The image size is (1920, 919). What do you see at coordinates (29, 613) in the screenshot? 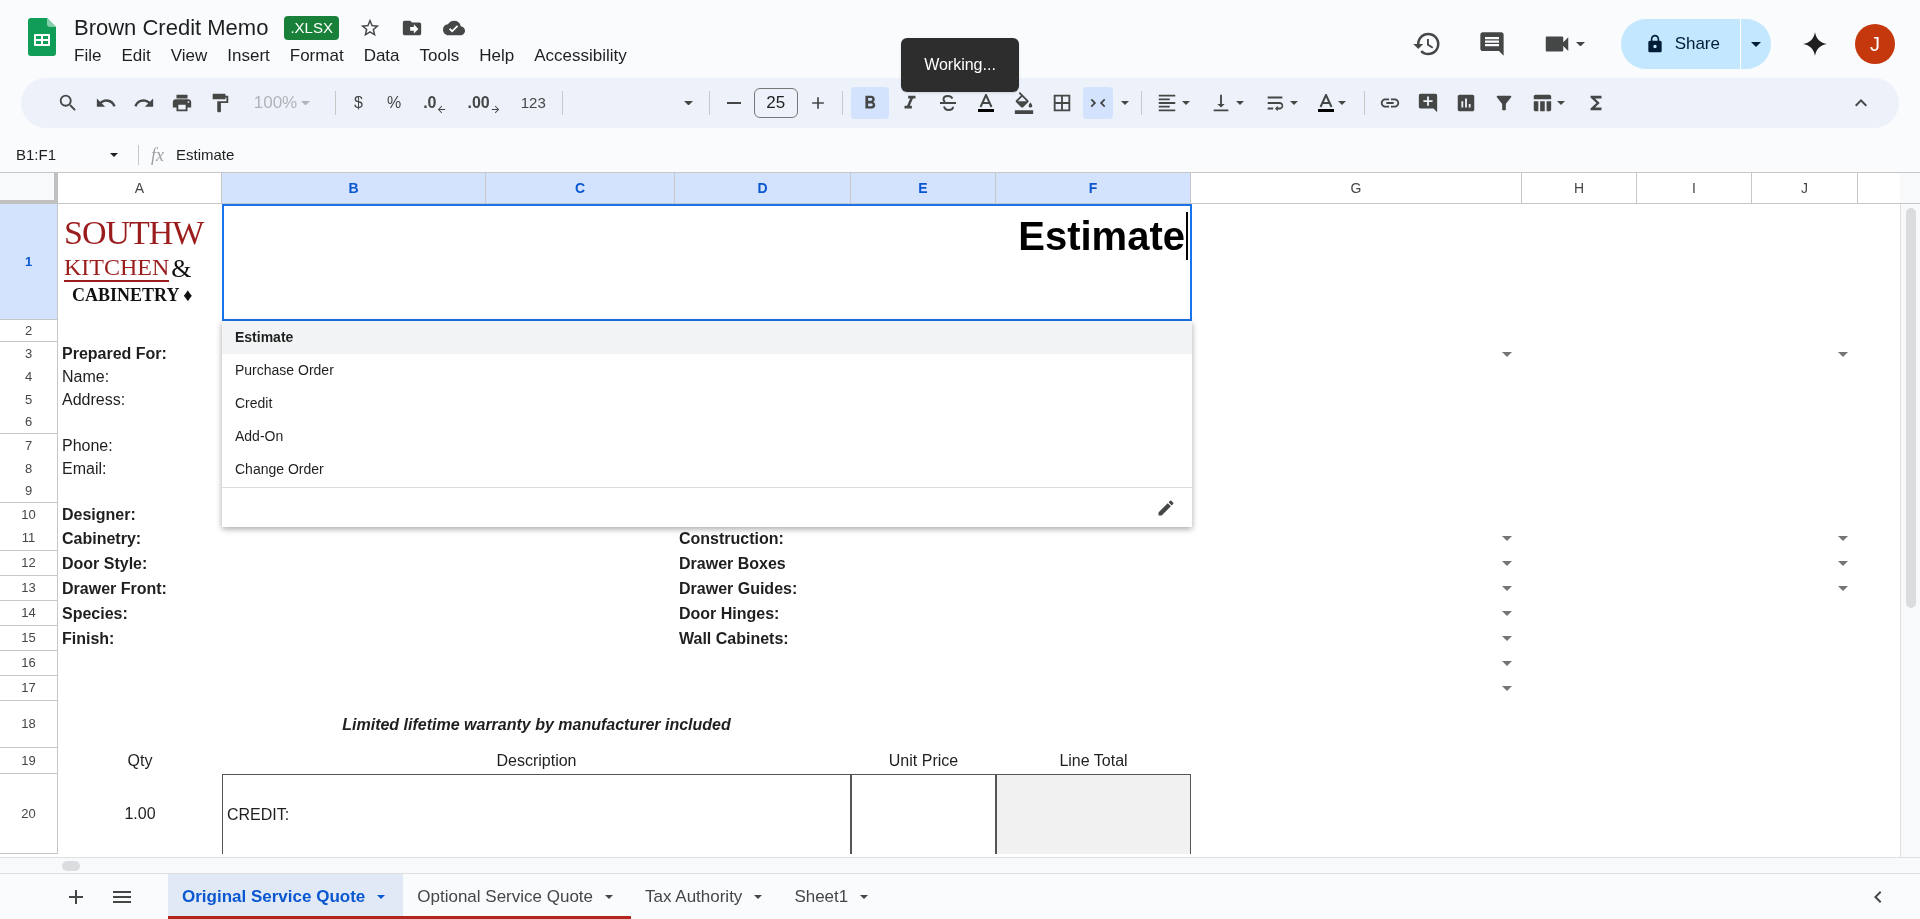
I see `row-header: 14` at bounding box center [29, 613].